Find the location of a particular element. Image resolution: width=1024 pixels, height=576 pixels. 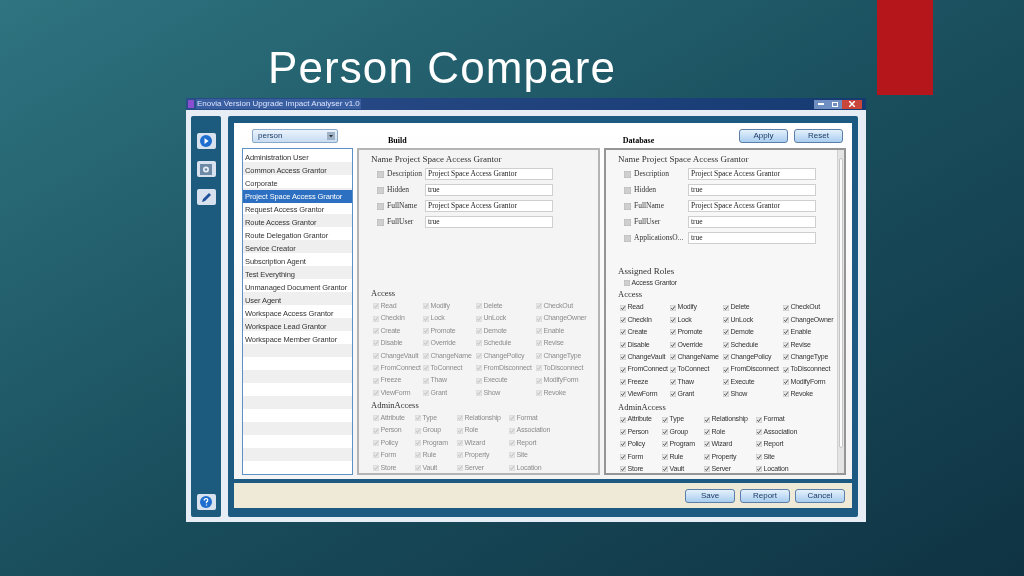

window-title: Enovia Version Upgrade Impact Analyser v1.0 is located at coordinates (278, 104).